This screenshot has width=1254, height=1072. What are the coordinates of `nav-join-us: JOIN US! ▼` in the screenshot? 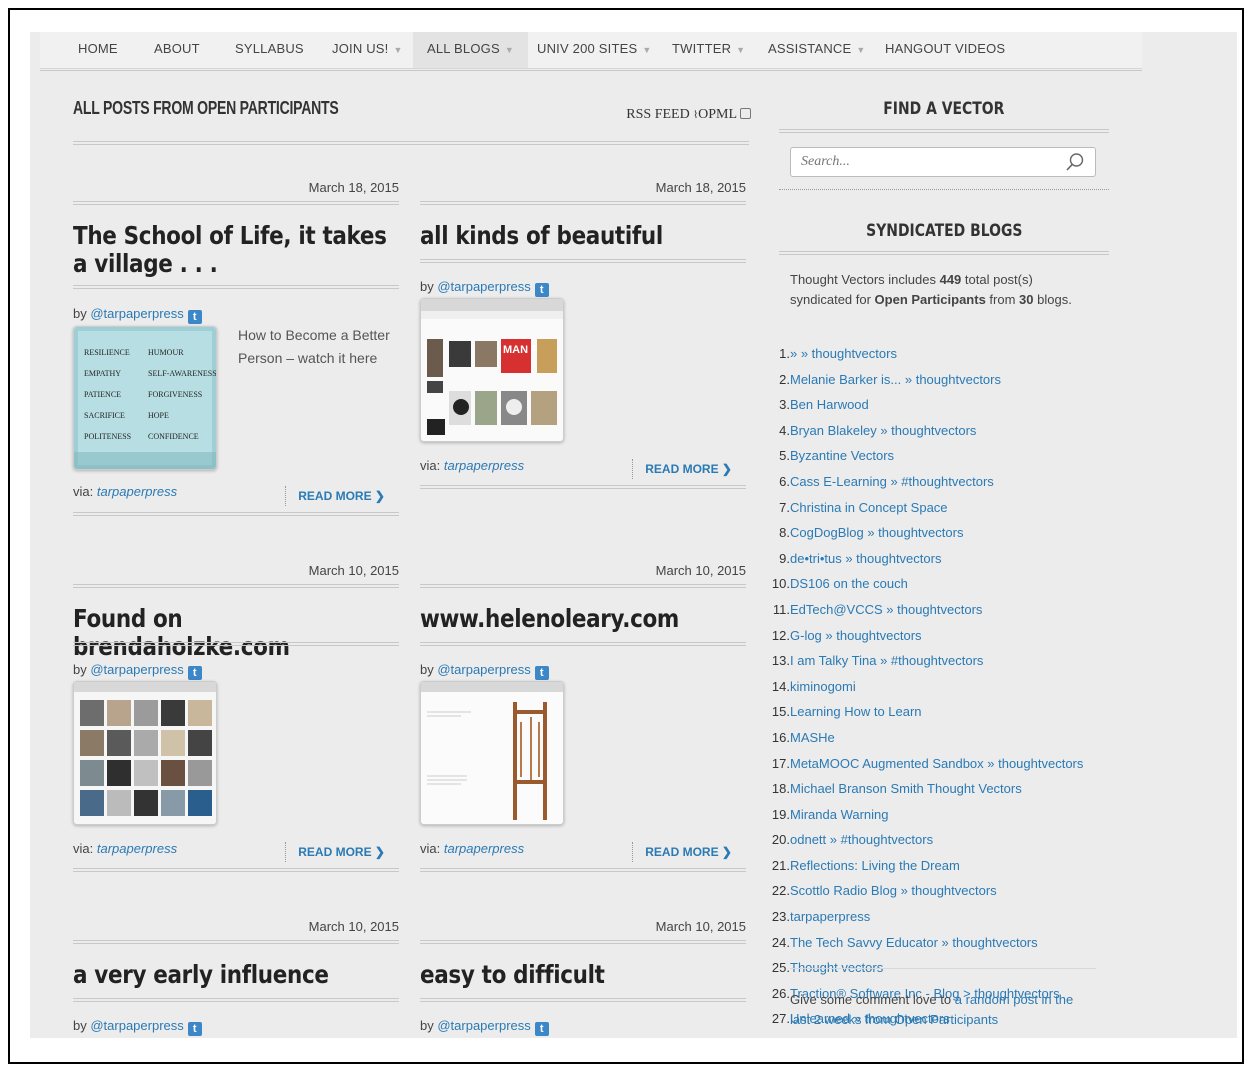 It's located at (367, 50).